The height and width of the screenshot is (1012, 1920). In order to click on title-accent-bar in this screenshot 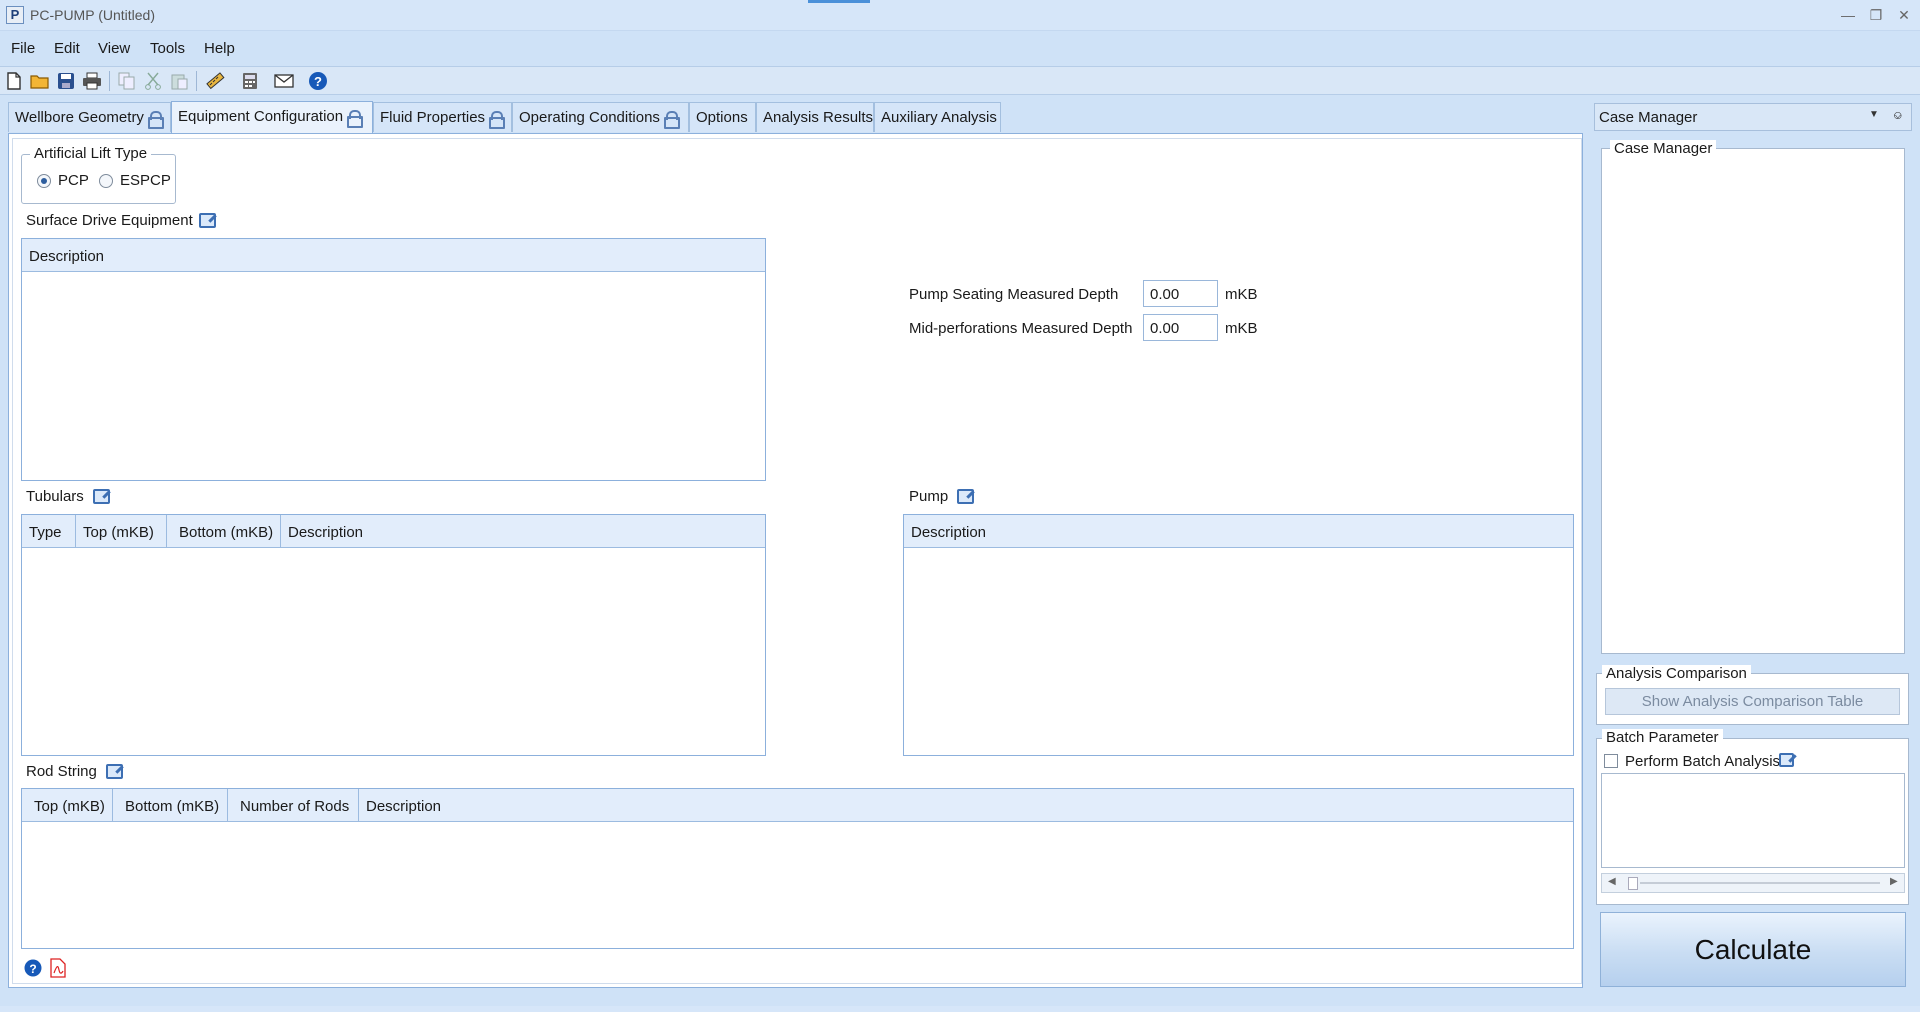, I will do `click(839, 1)`.